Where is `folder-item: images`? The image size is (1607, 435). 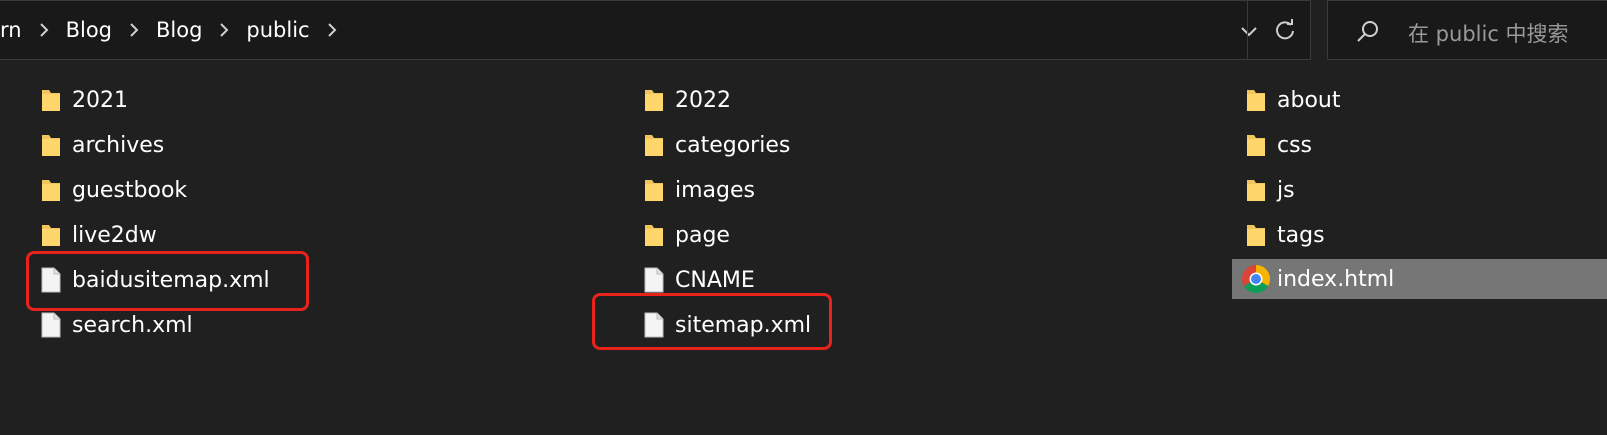
folder-item: images is located at coordinates (697, 190).